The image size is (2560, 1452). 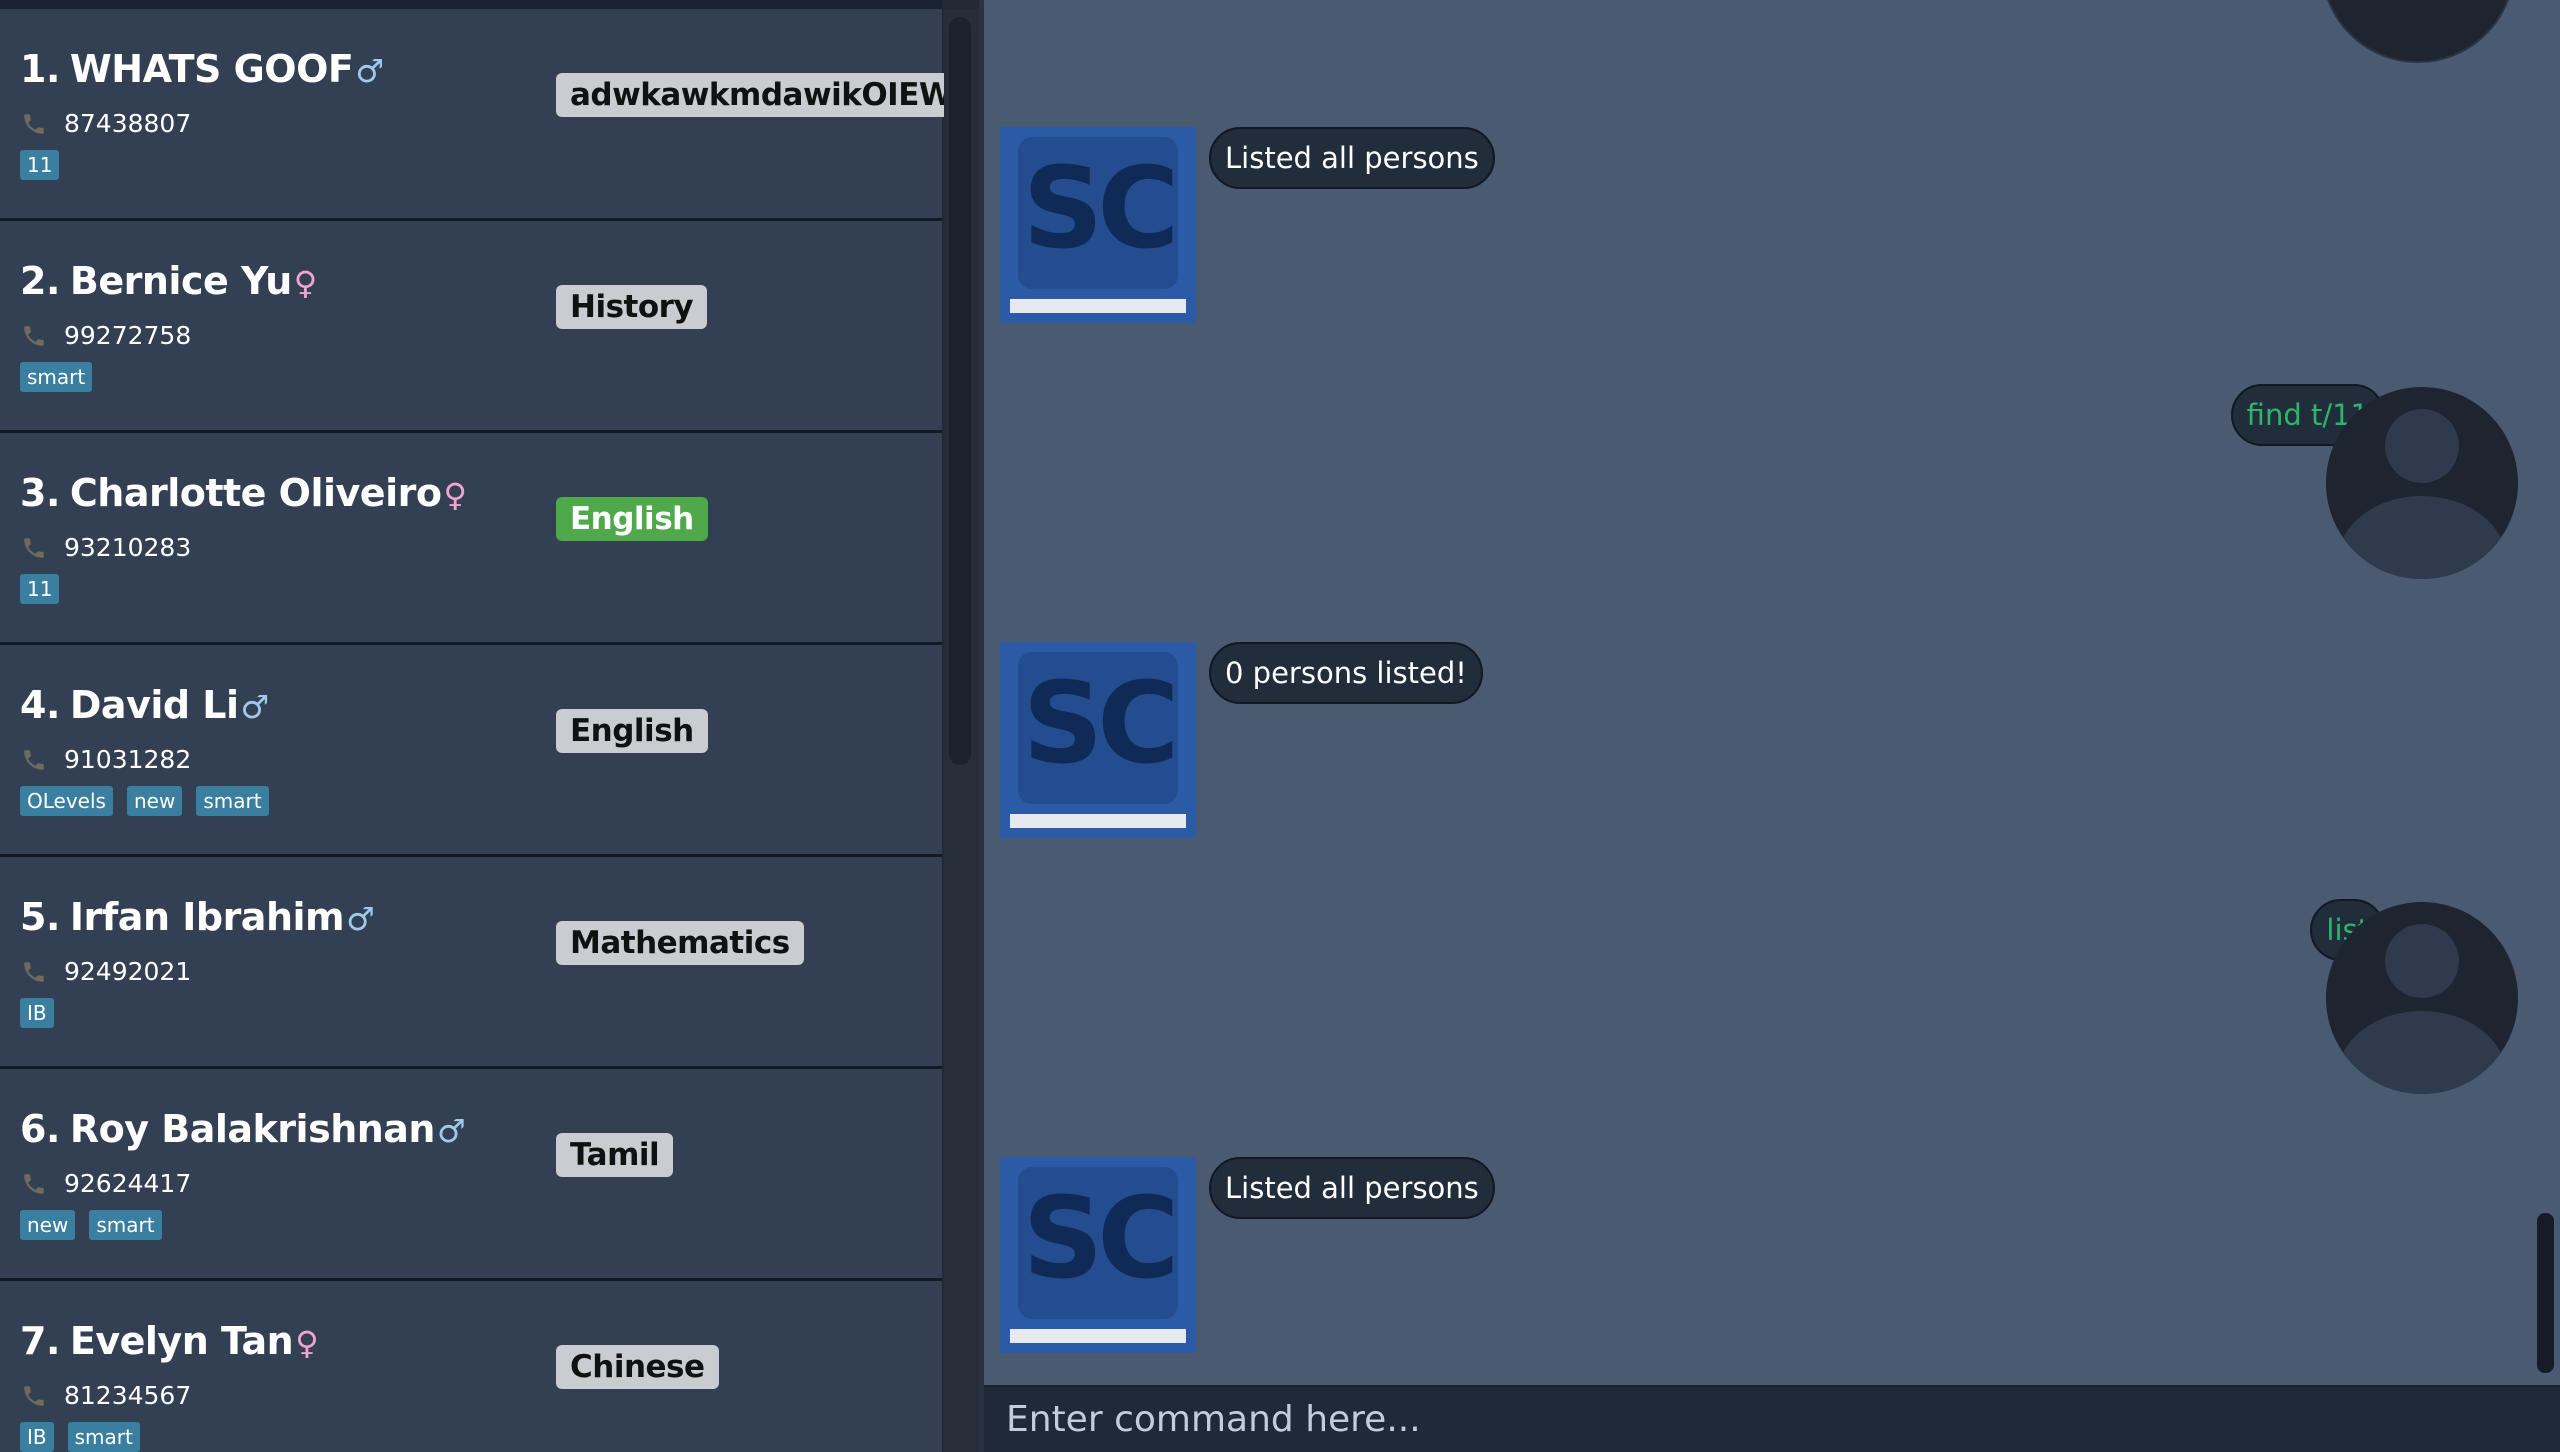 I want to click on subject-badge: Mathematics, so click(x=680, y=943).